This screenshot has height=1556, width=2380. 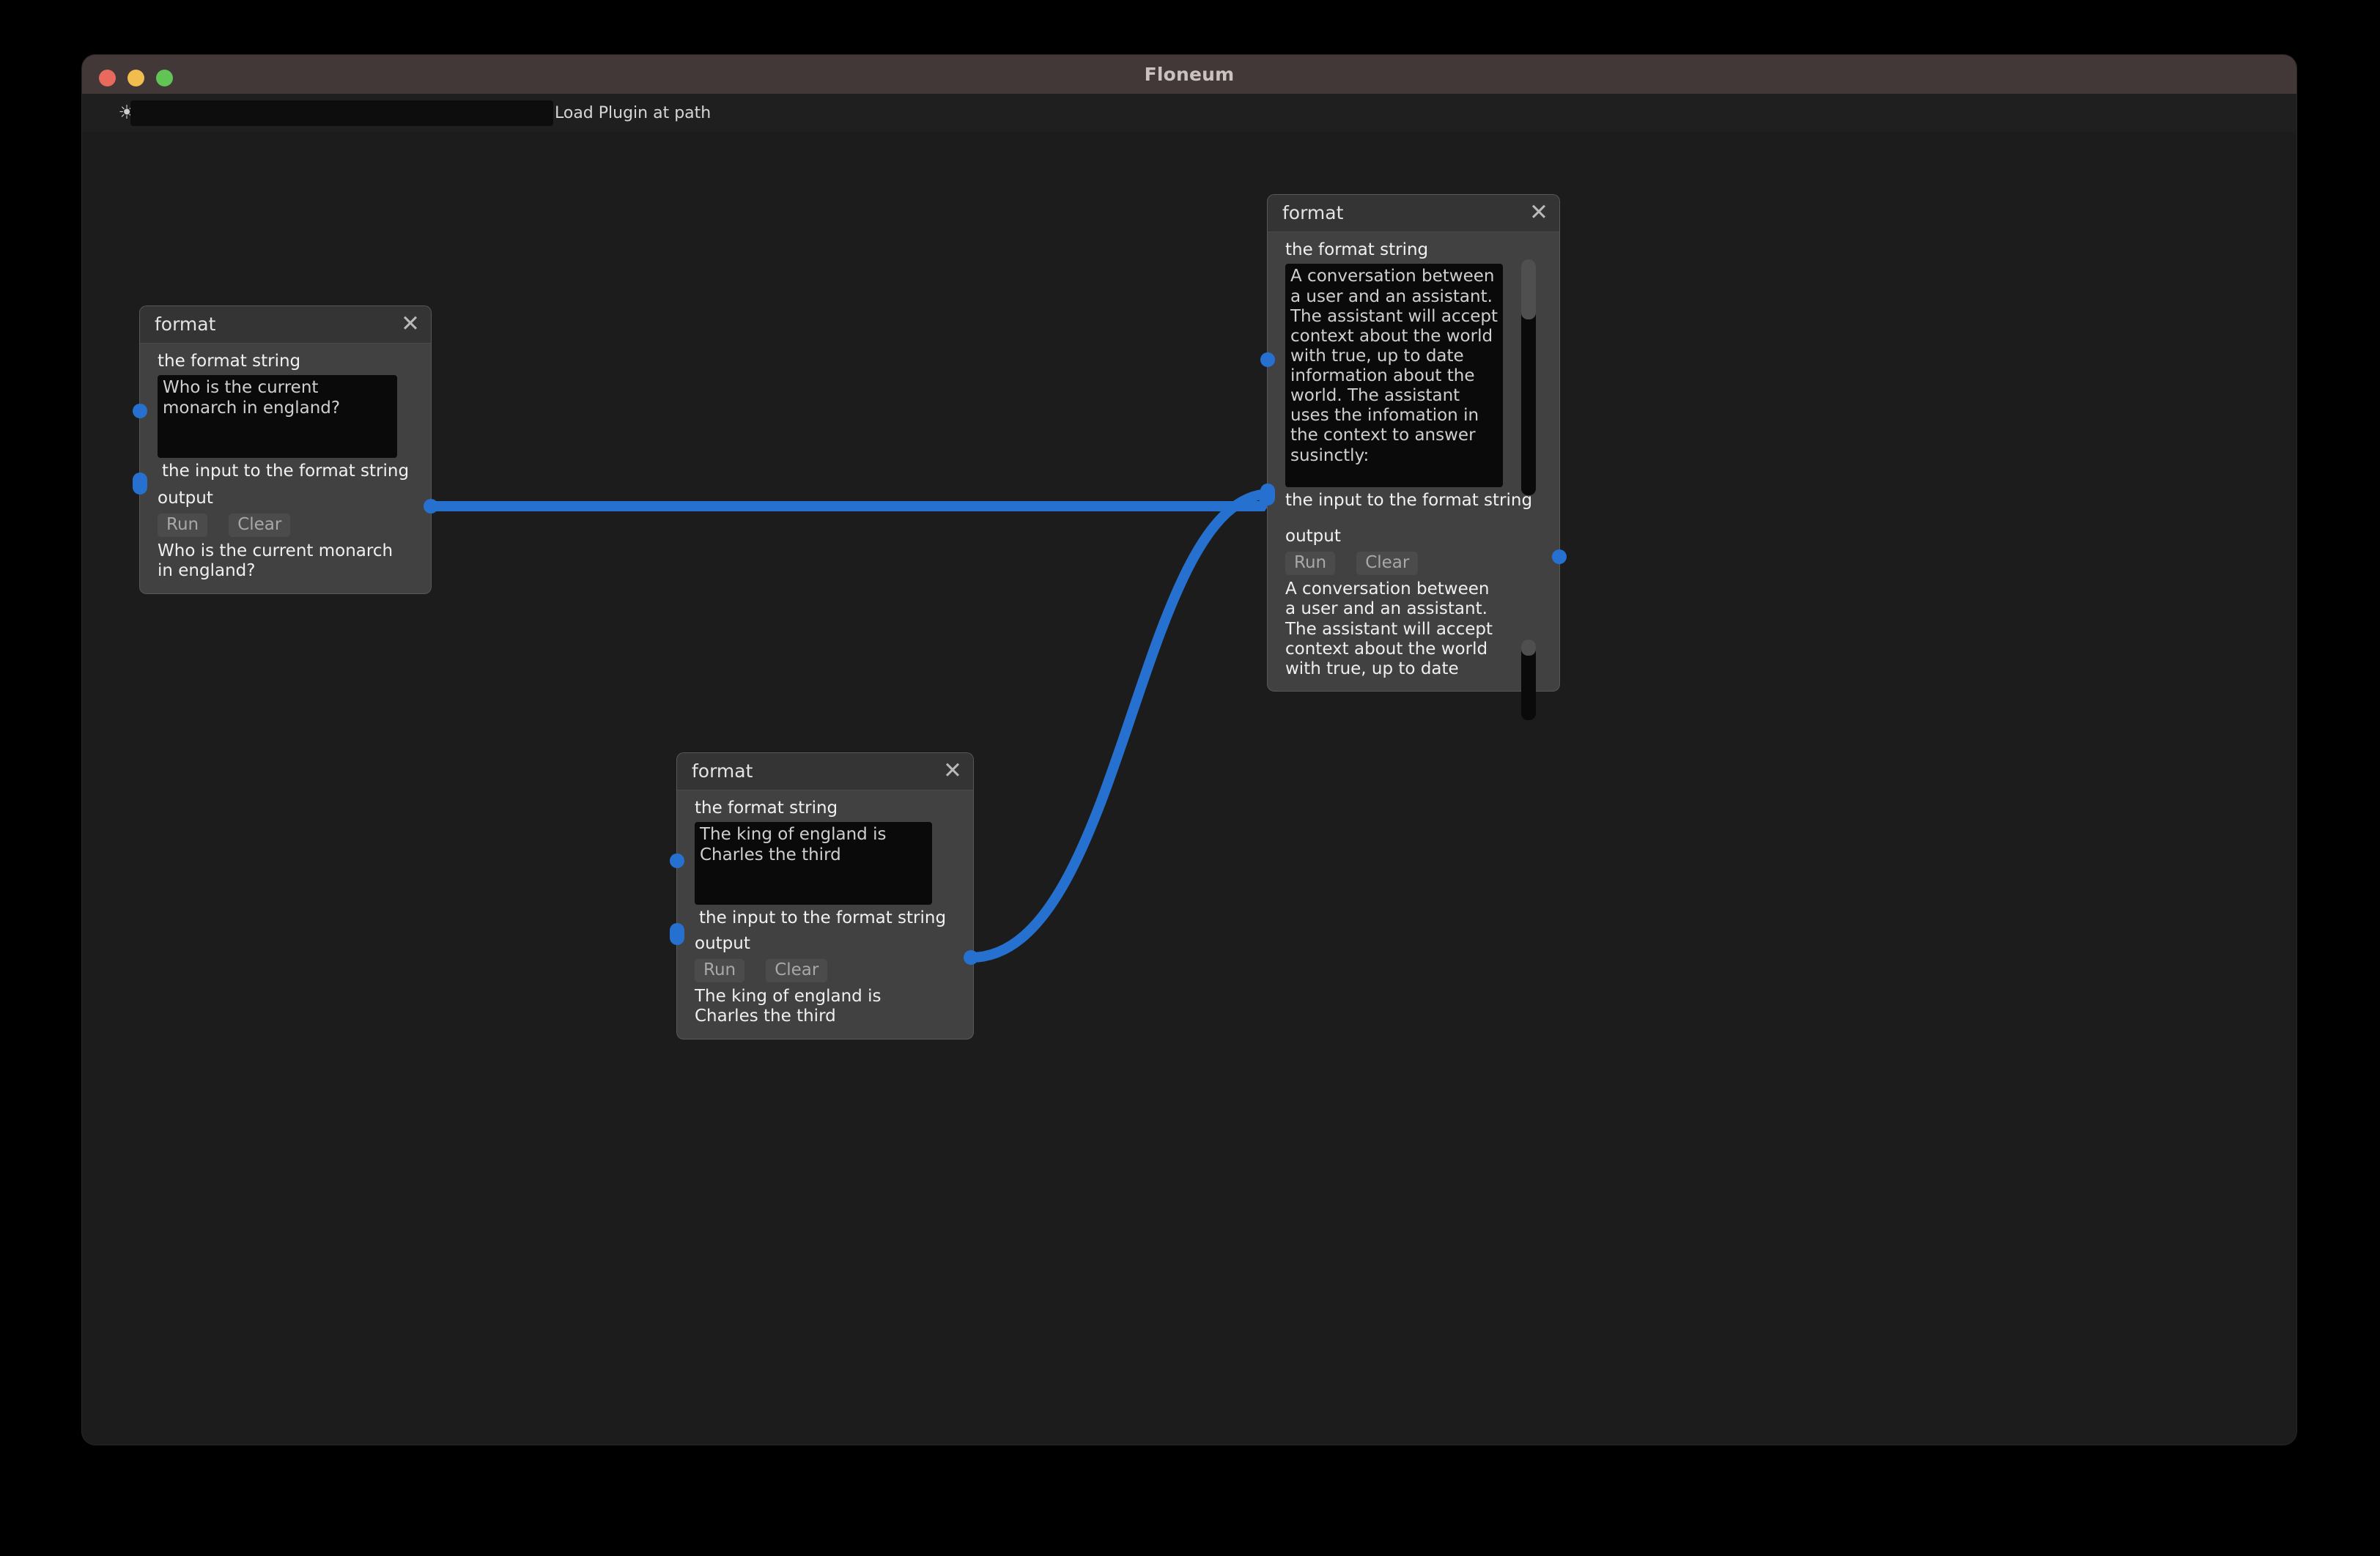 I want to click on window-title: Floneum, so click(x=1189, y=74).